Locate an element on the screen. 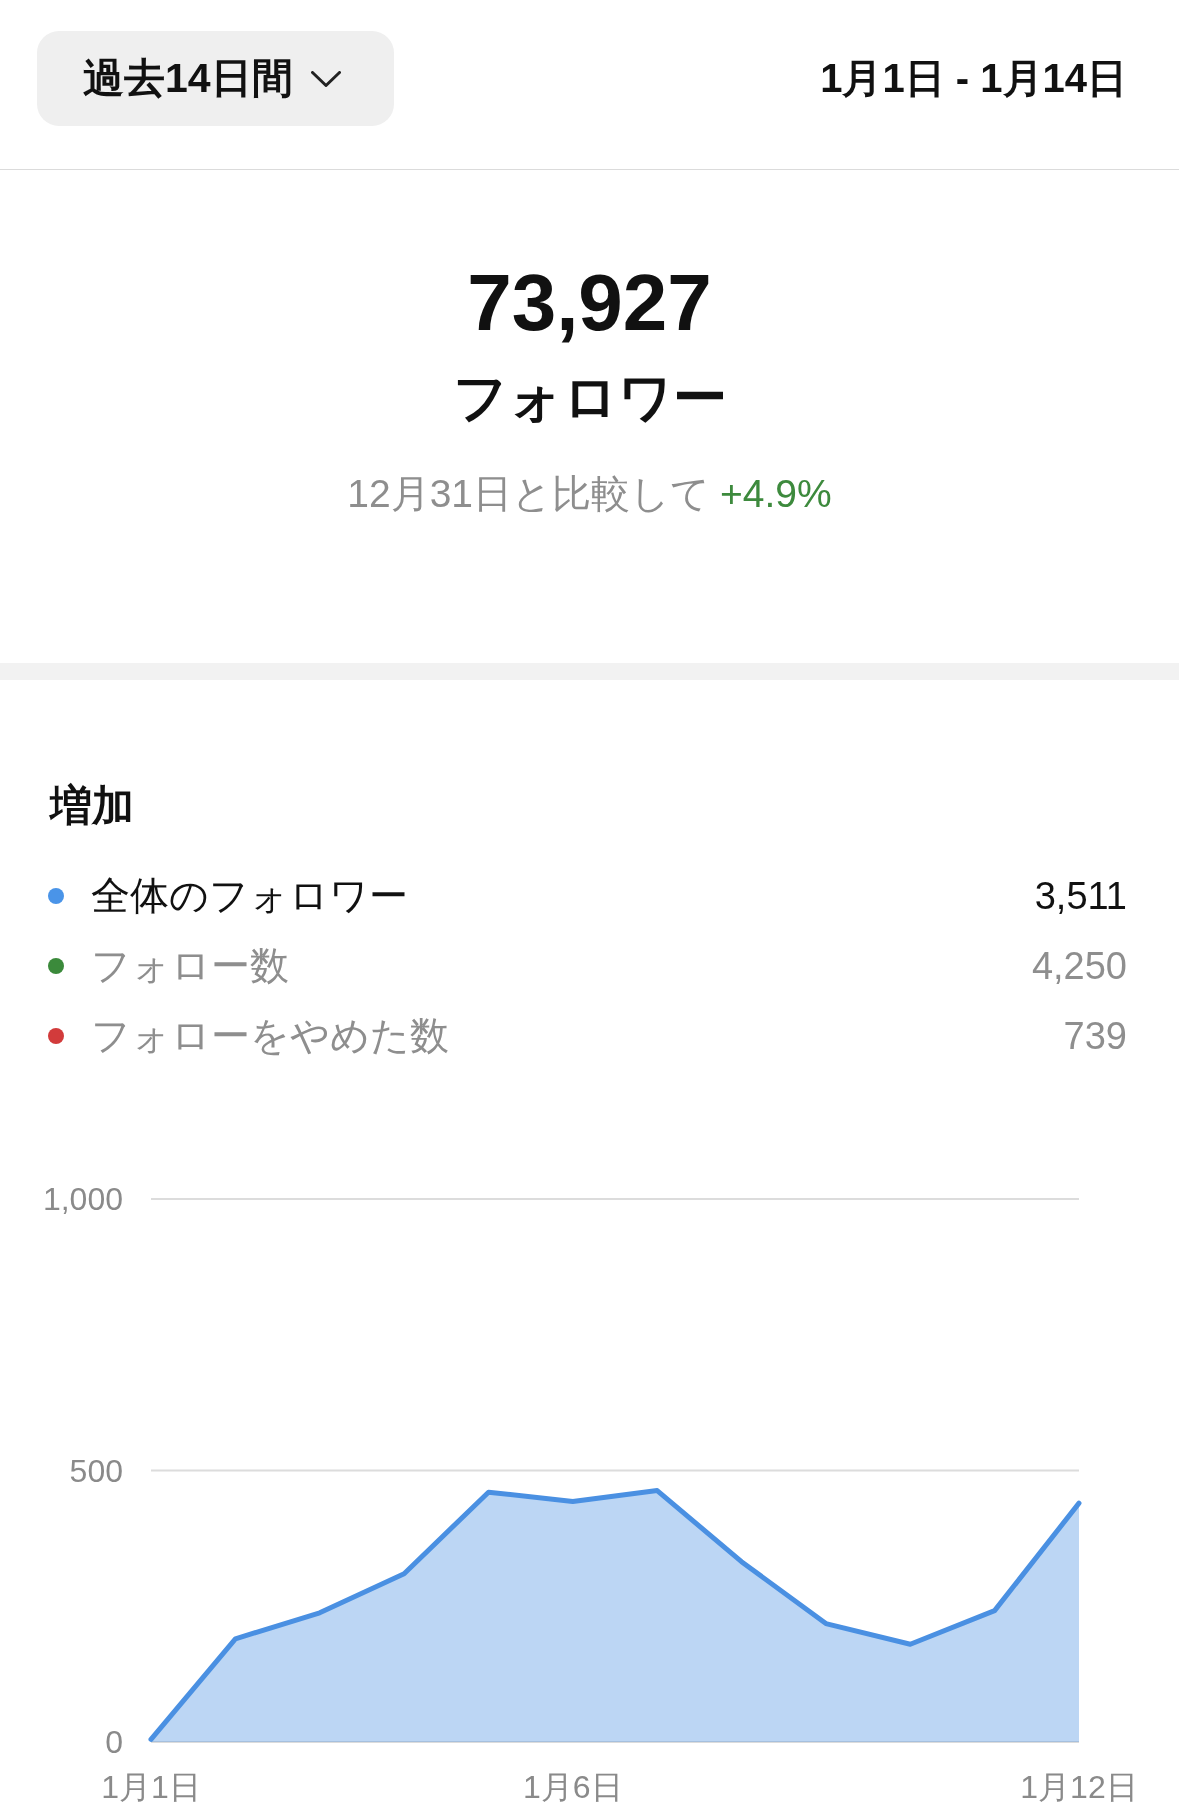 This screenshot has height=1816, width=1179. comparison-text: 12月31日と比較して is located at coordinates (529, 494).